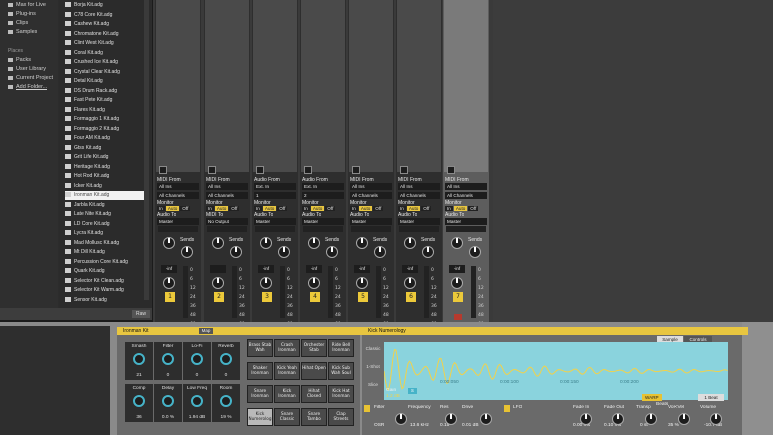  What do you see at coordinates (76, 314) in the screenshot?
I see `preview-bar: Raw` at bounding box center [76, 314].